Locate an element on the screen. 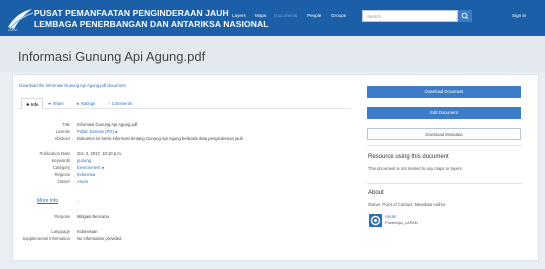  tab-info-label: Info is located at coordinates (34, 104).